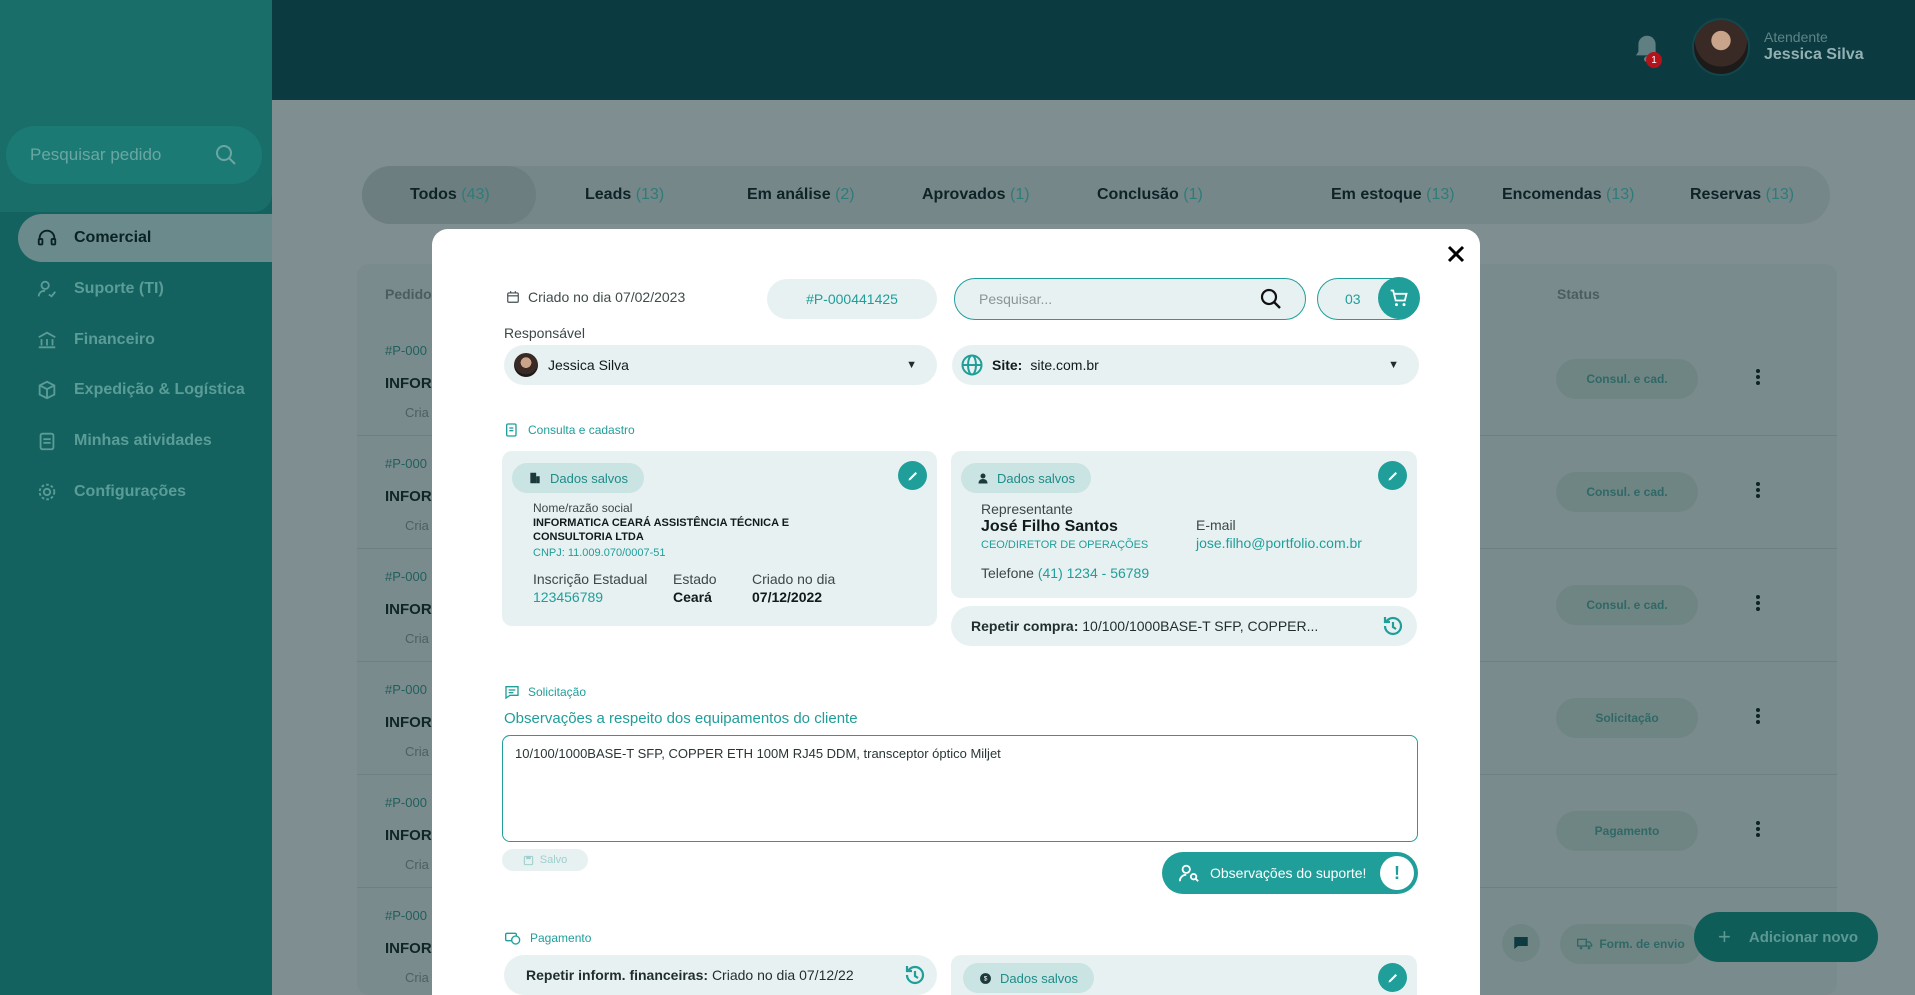  I want to click on section-title-consulta: Consulta e cadastro, so click(569, 430).